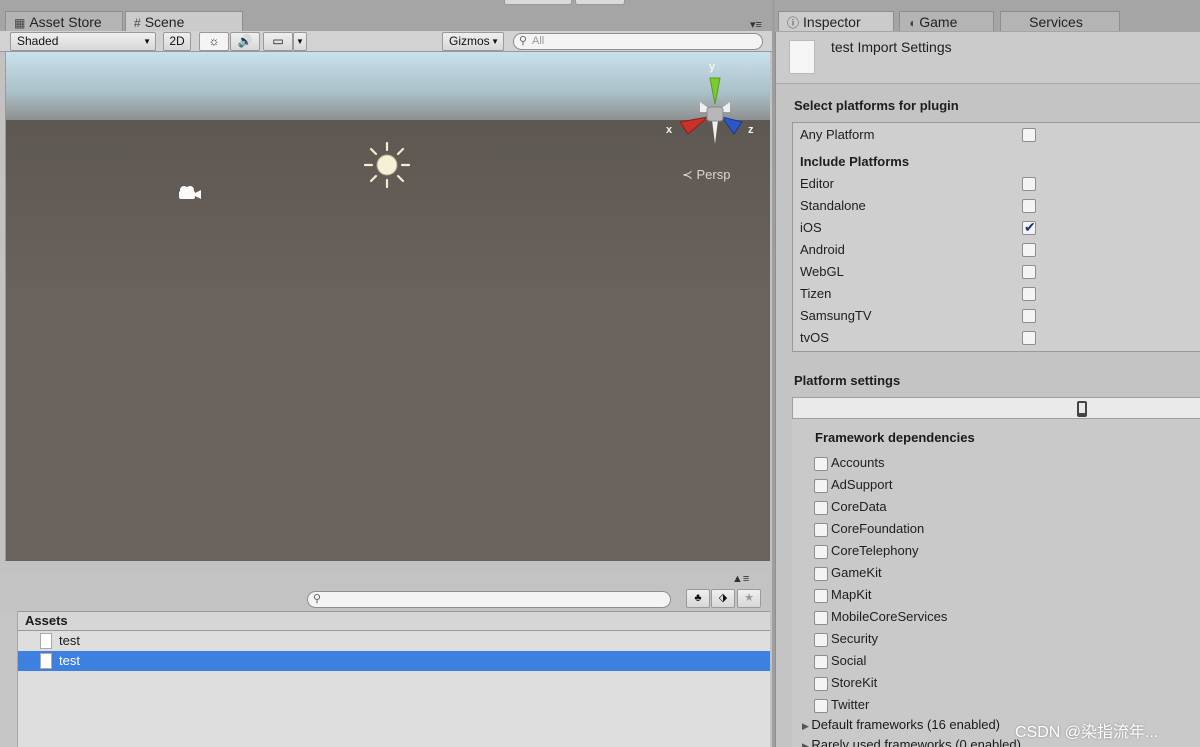  Describe the element at coordinates (740, 579) in the screenshot. I see `lock-icon: ▲≡` at that location.